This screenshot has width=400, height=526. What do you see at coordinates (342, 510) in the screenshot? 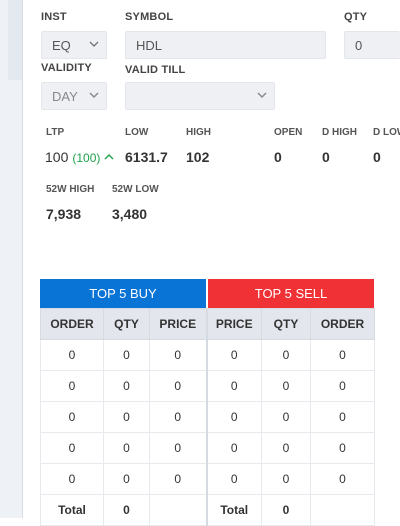
I see `sell-total-empty` at bounding box center [342, 510].